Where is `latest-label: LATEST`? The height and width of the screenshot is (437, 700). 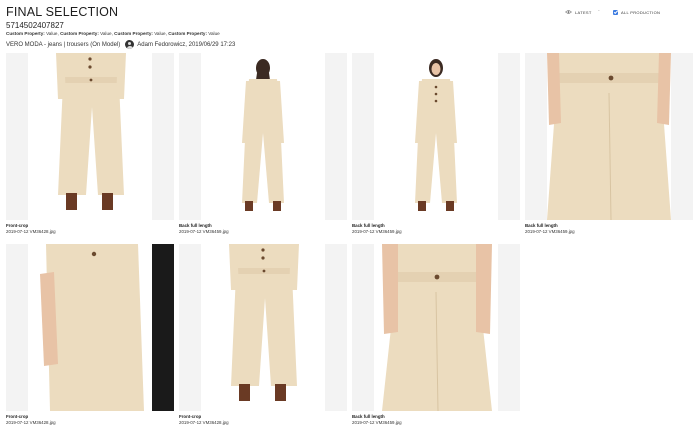 latest-label: LATEST is located at coordinates (583, 12).